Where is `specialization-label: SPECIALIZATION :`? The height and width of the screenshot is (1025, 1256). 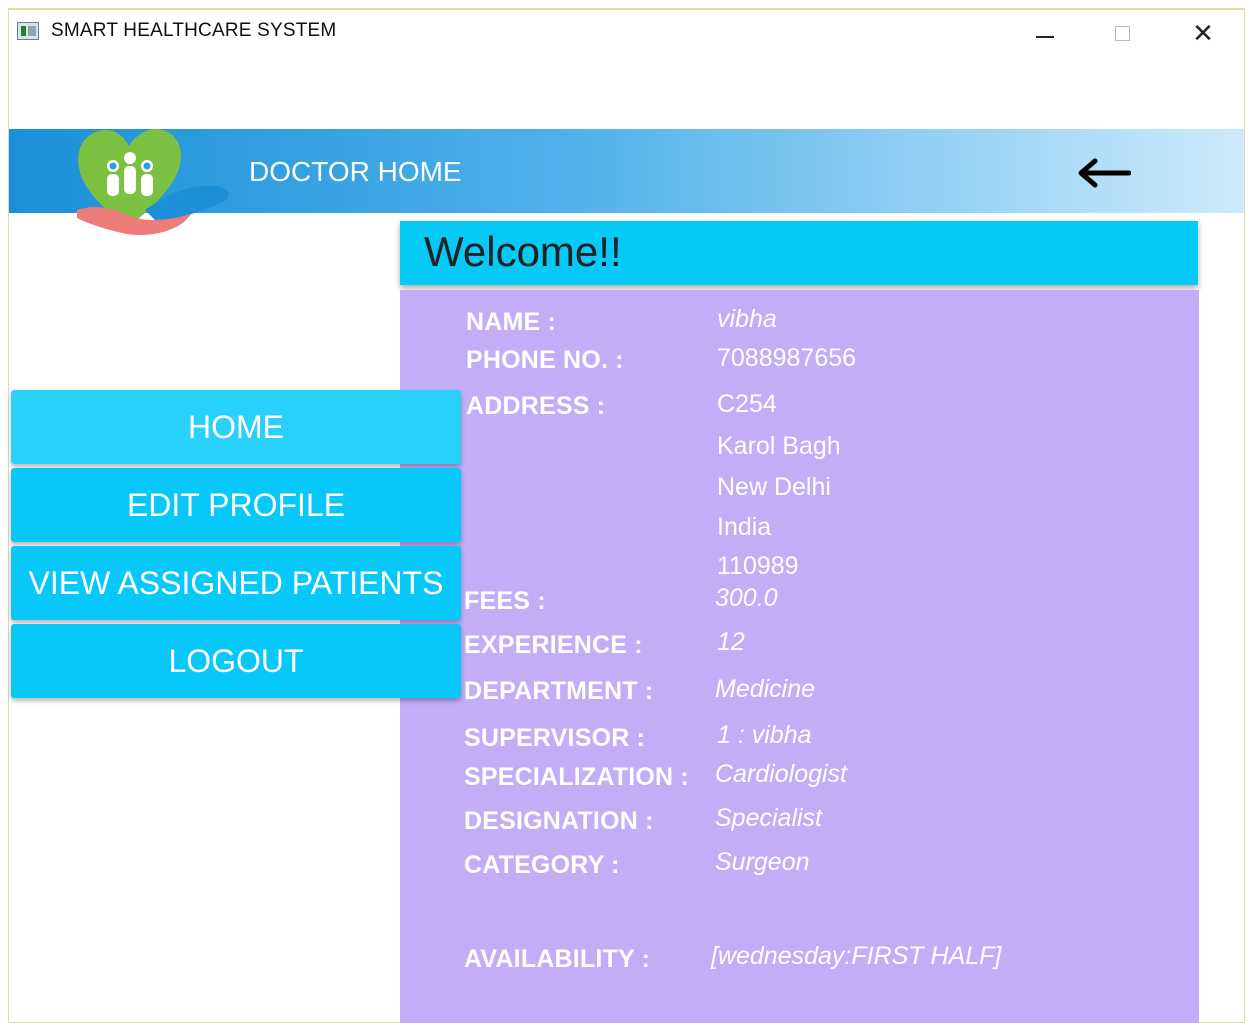
specialization-label: SPECIALIZATION : is located at coordinates (576, 777).